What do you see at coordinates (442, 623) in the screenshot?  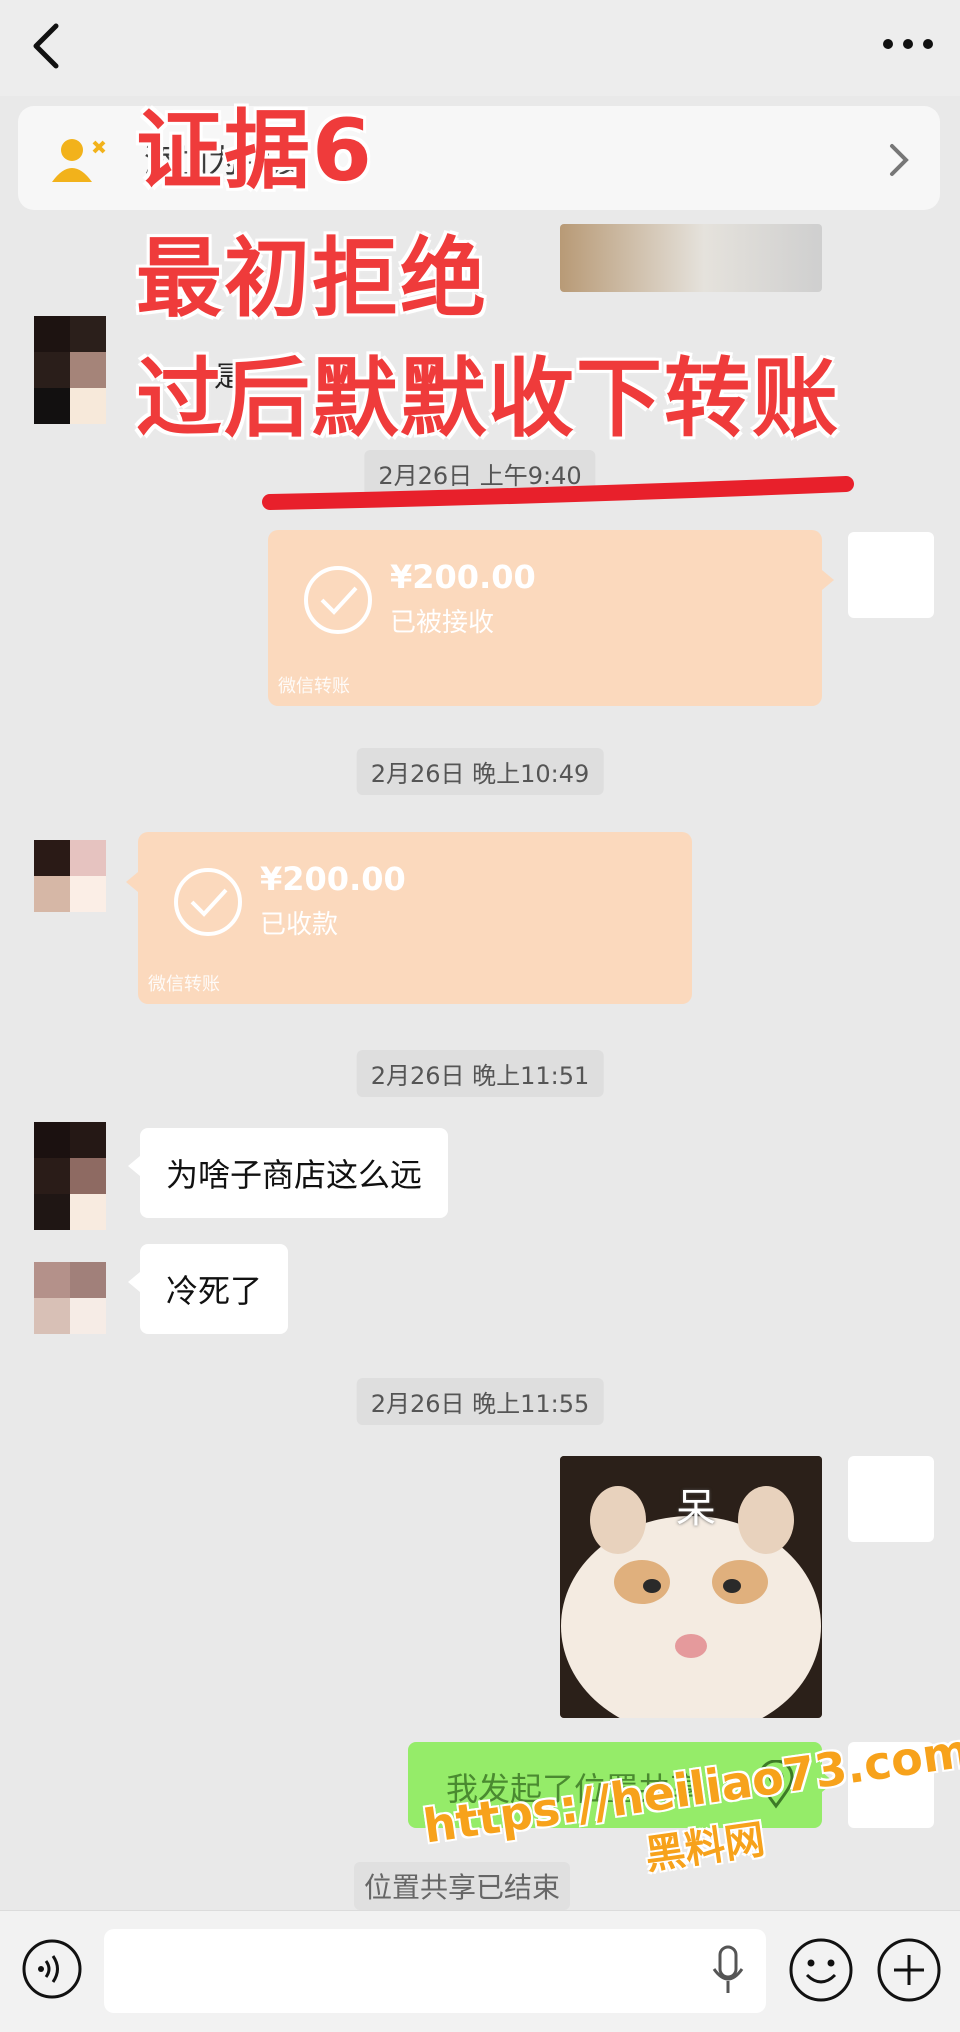 I see `transfer-status: 已被接收` at bounding box center [442, 623].